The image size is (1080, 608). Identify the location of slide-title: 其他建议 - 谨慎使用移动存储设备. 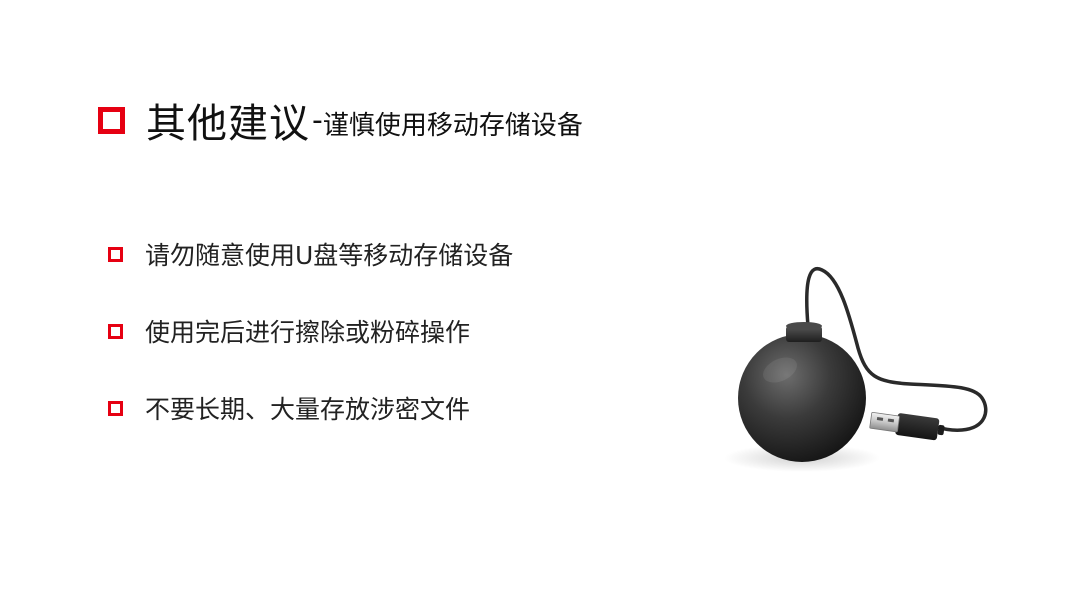
(340, 120).